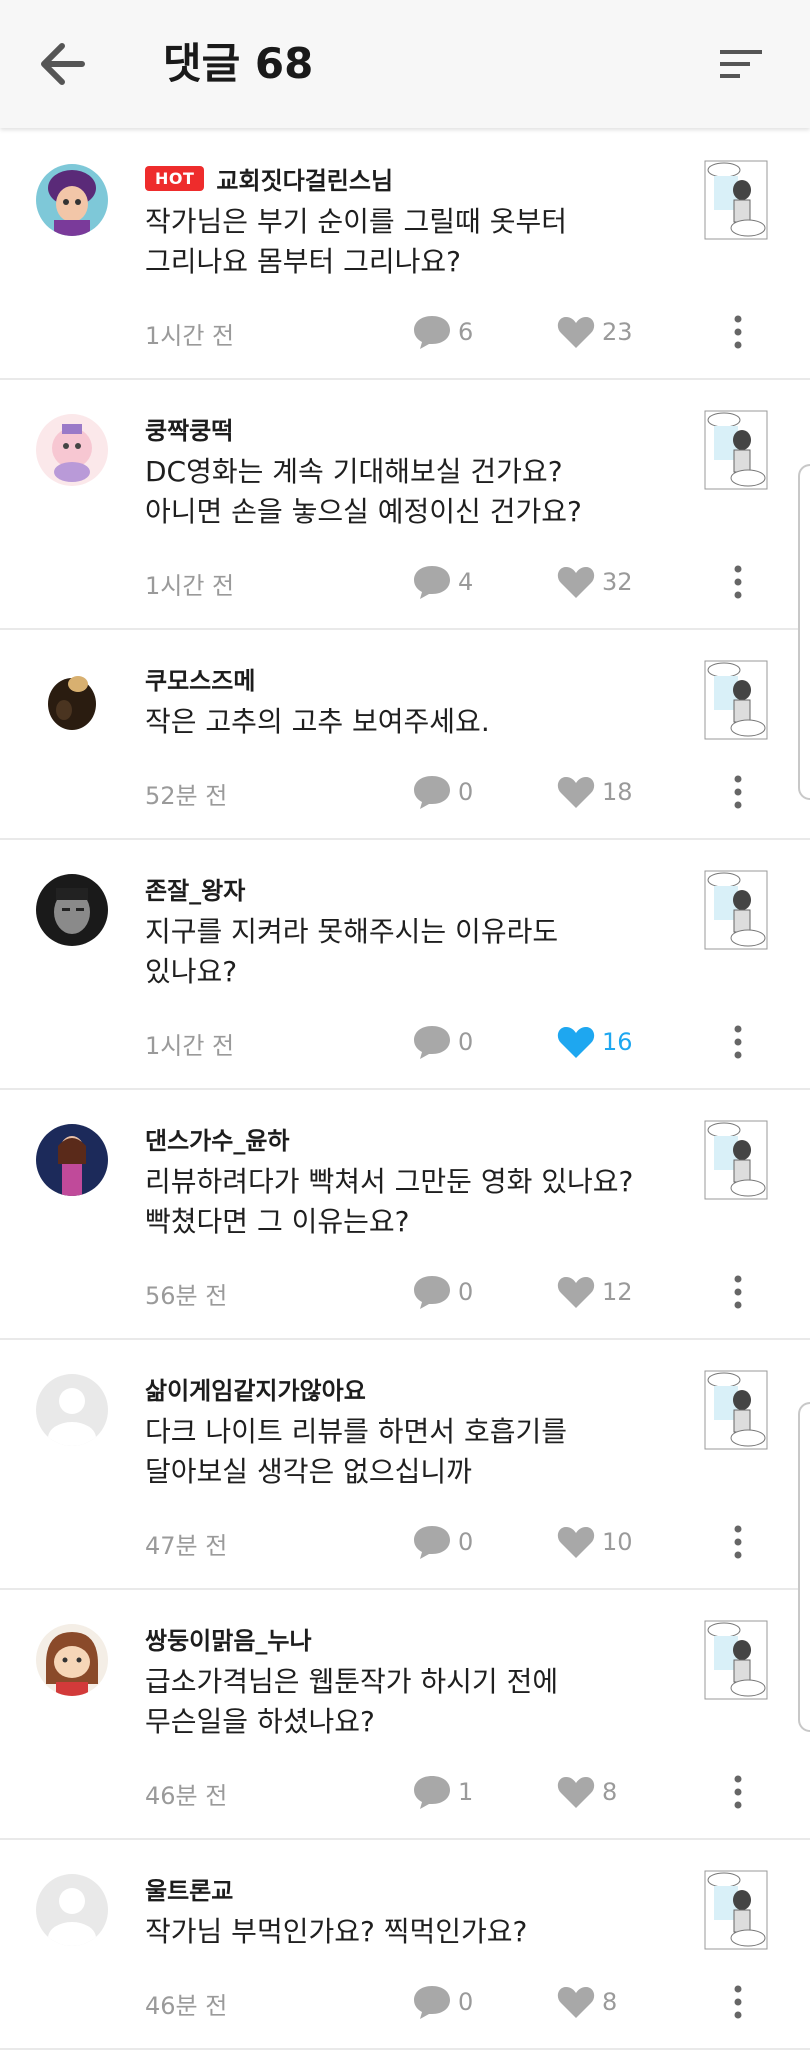 The image size is (810, 2067). I want to click on default-avatar-icon, so click(72, 1410).